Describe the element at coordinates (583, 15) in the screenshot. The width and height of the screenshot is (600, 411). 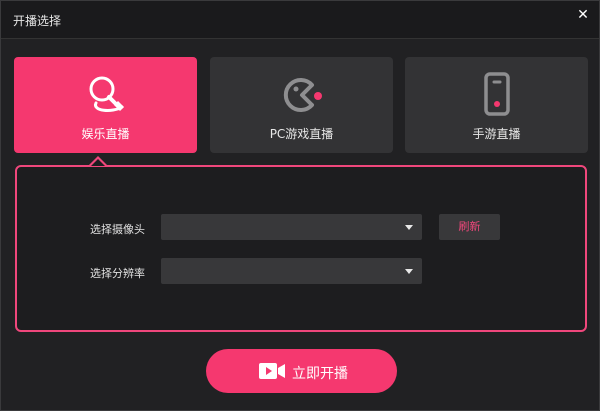
I see `close-button: ✕` at that location.